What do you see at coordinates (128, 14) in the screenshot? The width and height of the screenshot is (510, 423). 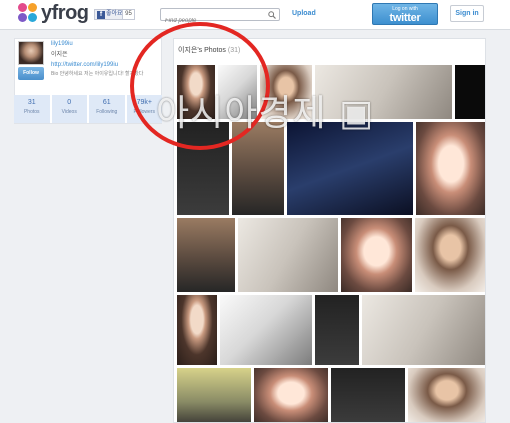 I see `facebook-like-count: 95` at bounding box center [128, 14].